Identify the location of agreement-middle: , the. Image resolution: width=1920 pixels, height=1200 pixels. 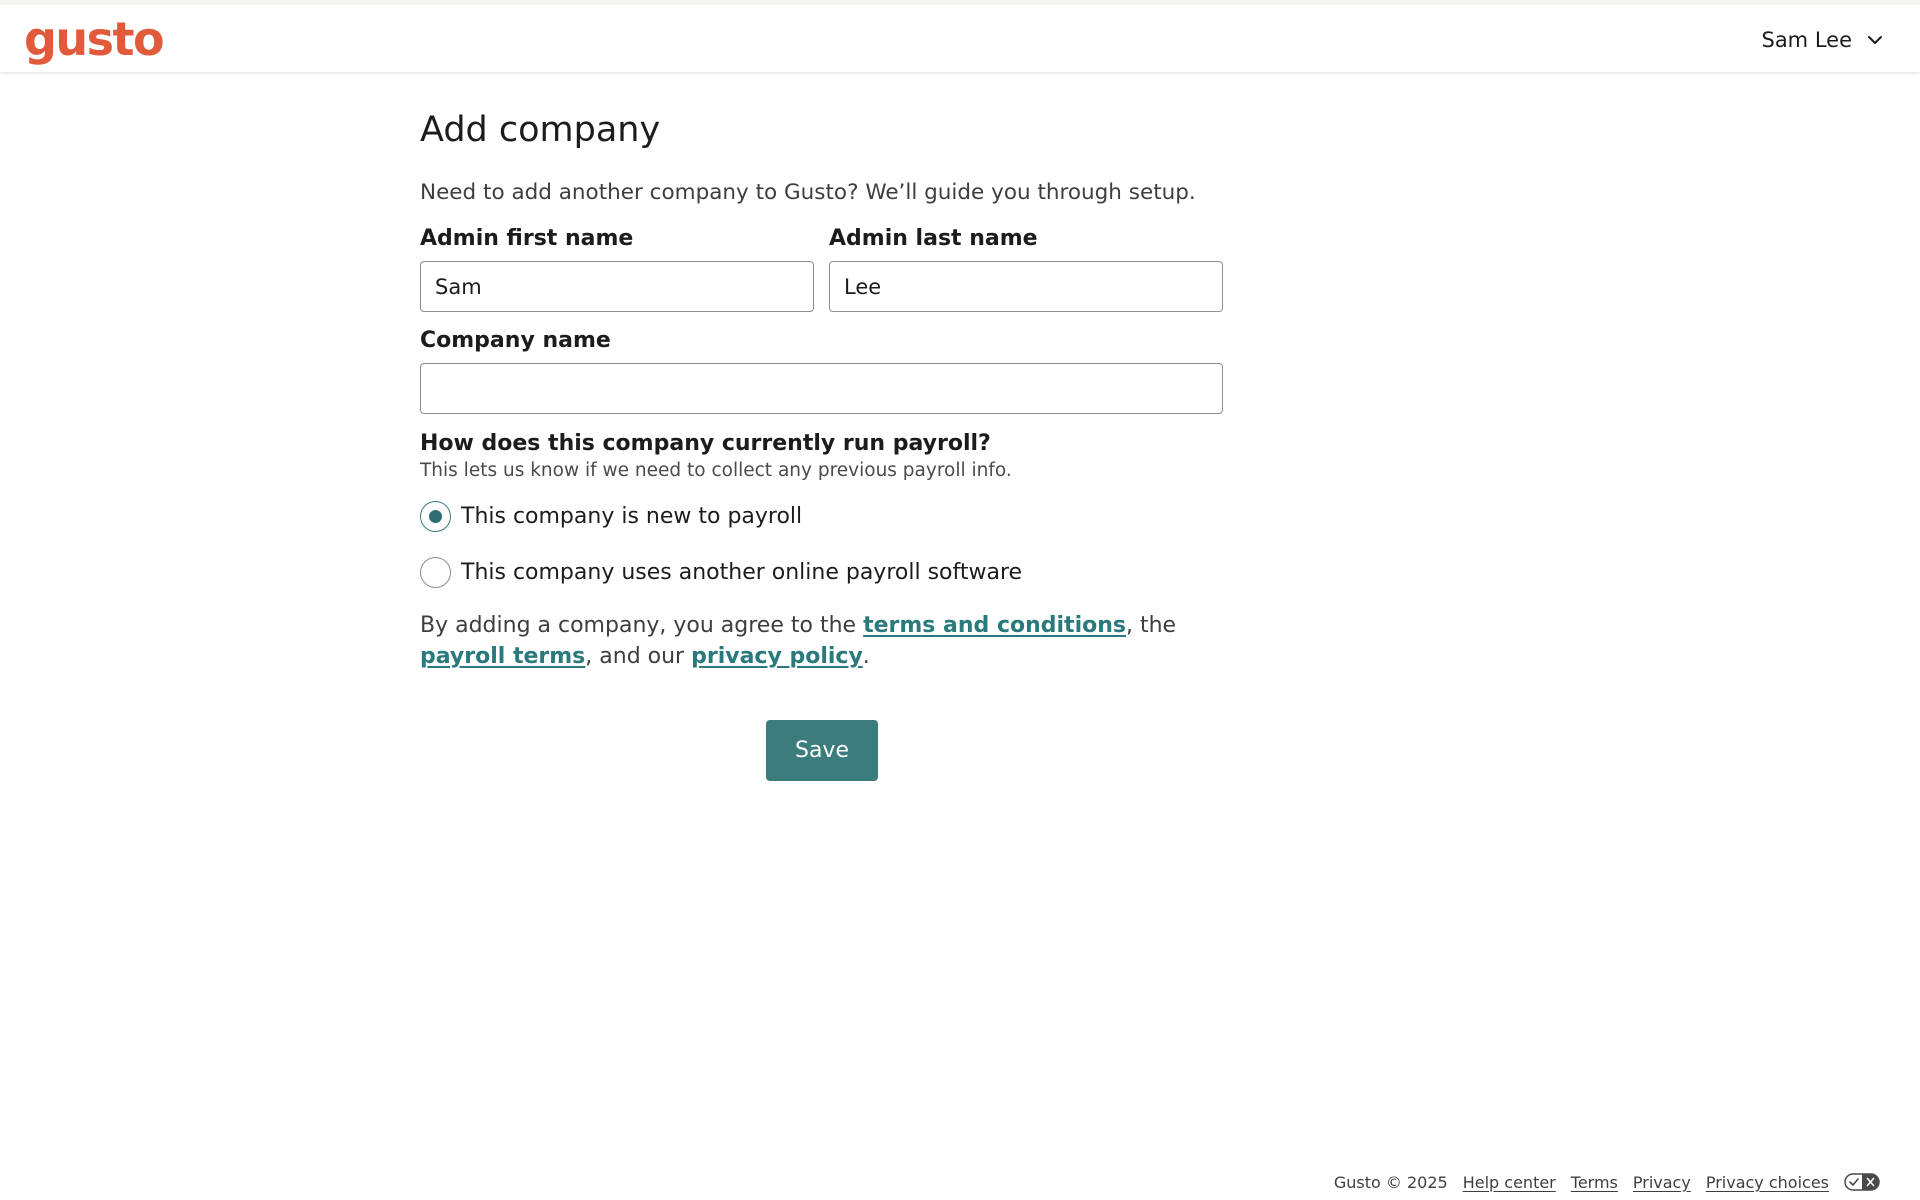
(1151, 625).